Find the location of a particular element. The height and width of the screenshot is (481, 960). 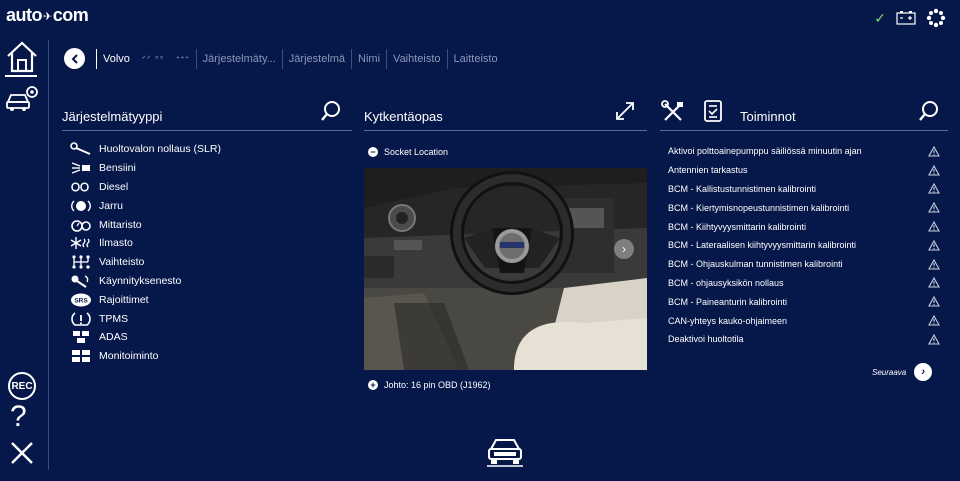

chevron-left-icon is located at coordinates (74, 58).